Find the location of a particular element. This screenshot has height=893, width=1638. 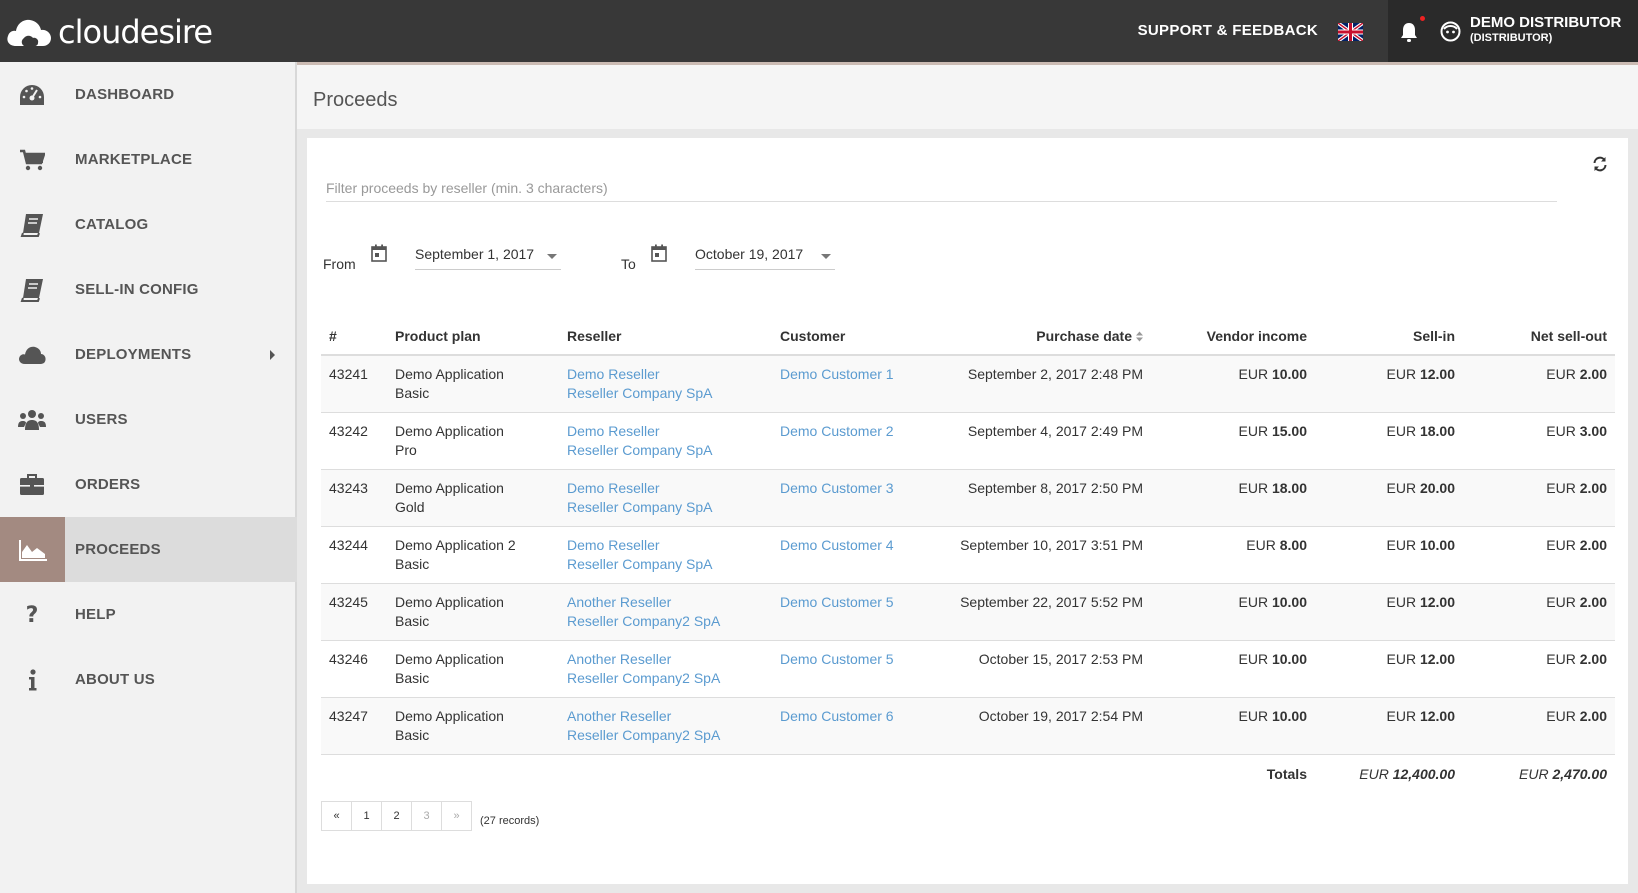

chevron-right-icon is located at coordinates (272, 355).